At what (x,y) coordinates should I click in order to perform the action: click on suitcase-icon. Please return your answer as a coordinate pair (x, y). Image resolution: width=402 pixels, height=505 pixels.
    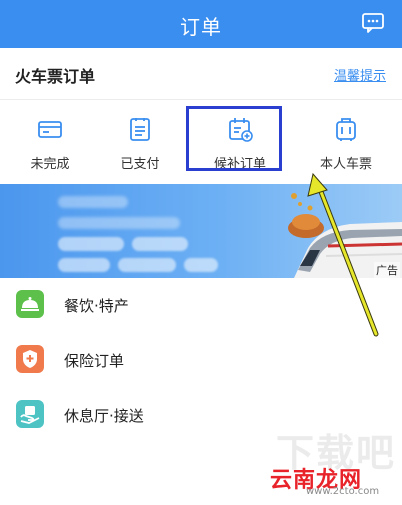
    Looking at the image, I should click on (346, 129).